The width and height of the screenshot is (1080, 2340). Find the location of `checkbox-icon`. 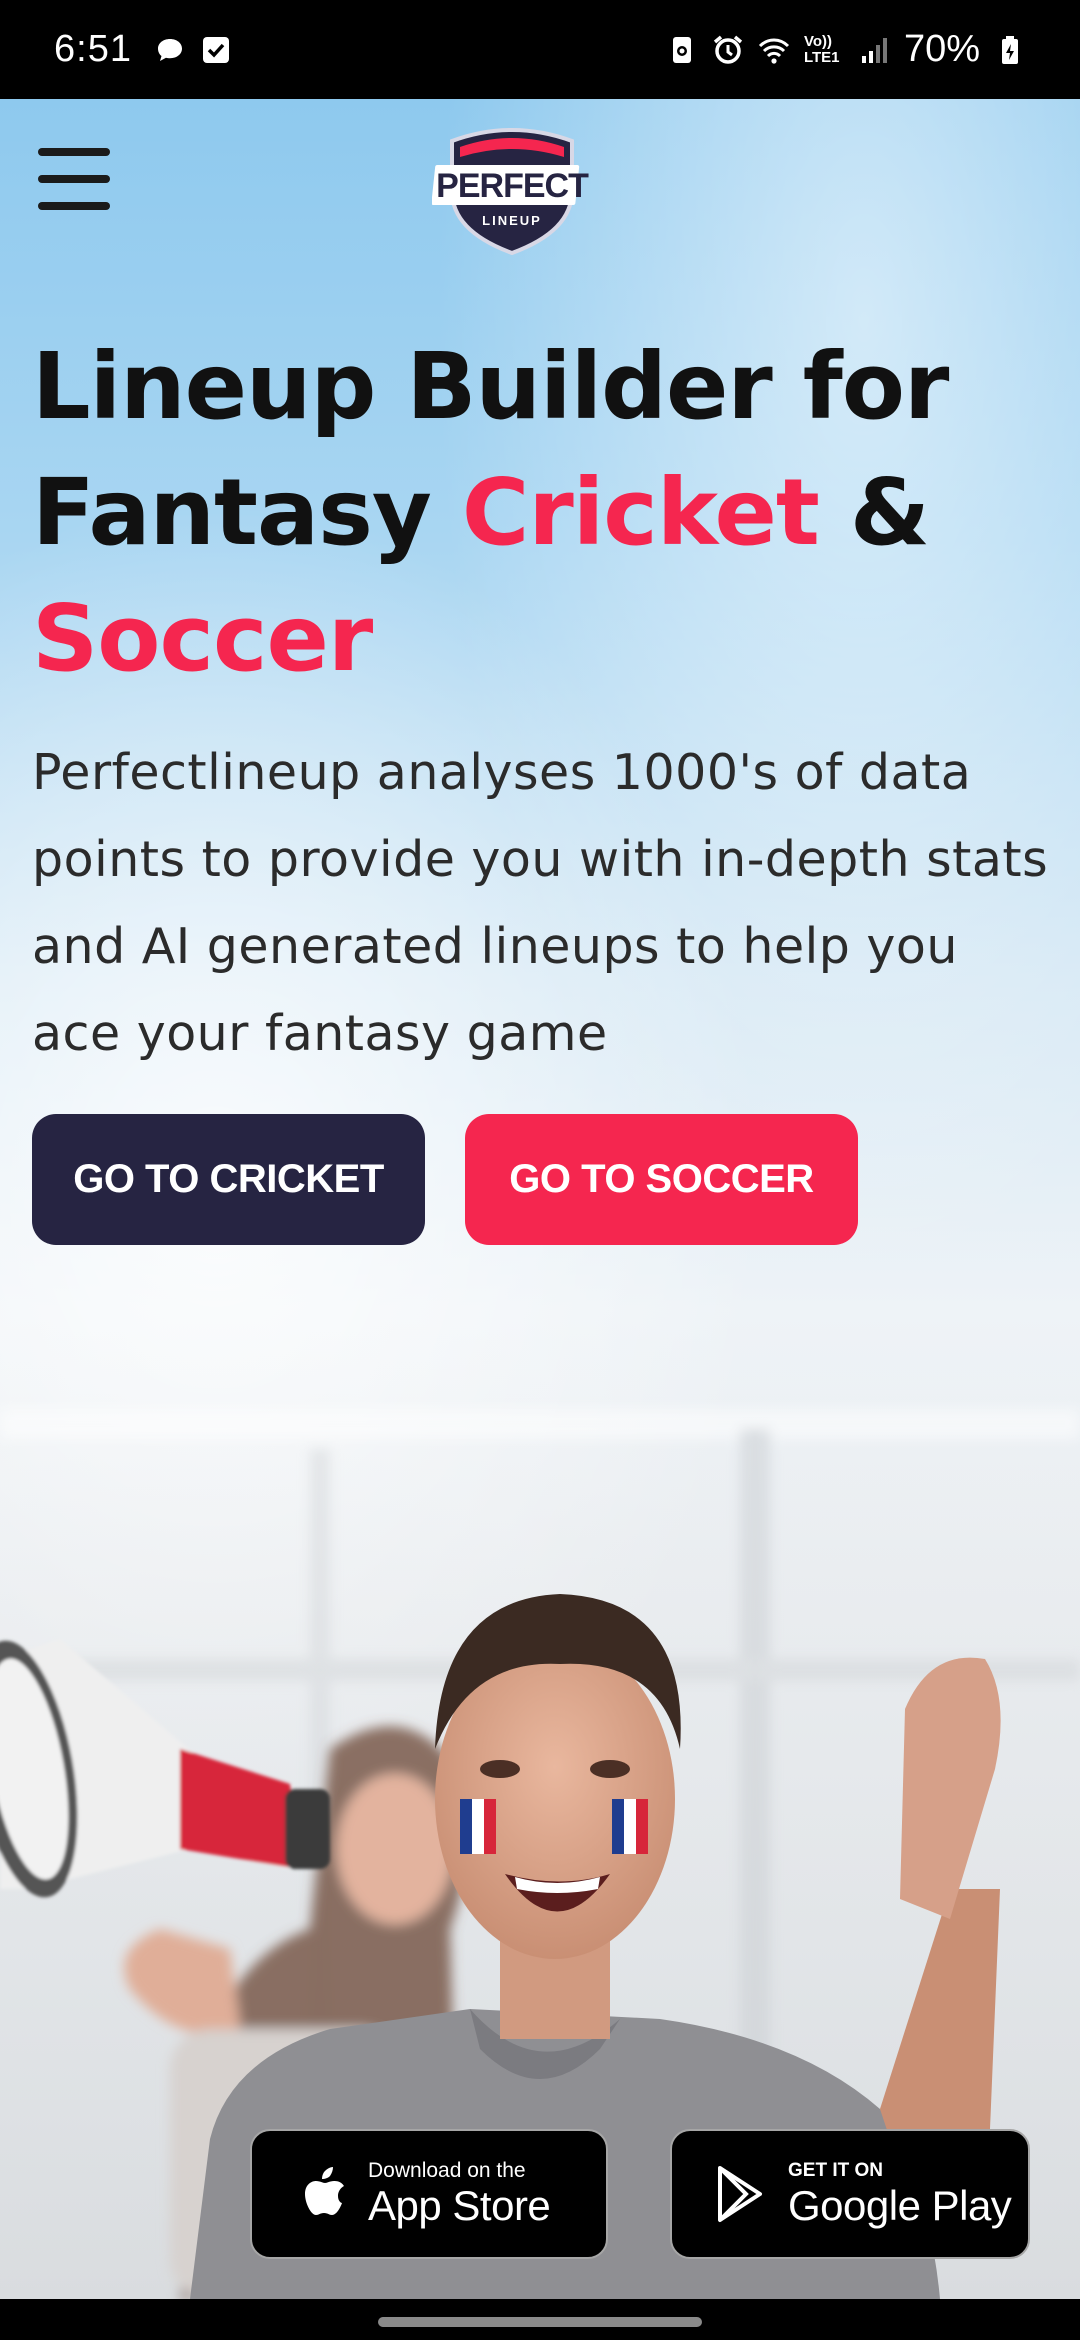

checkbox-icon is located at coordinates (216, 50).